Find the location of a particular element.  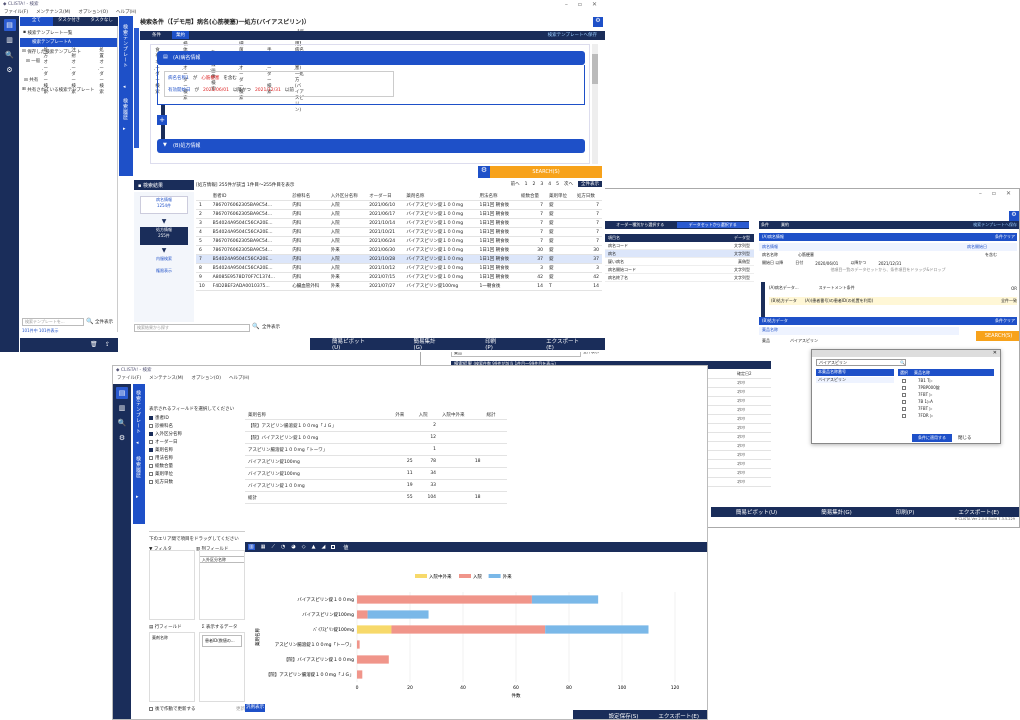

save-settings-button: 設定保存(S) is located at coordinates (624, 716).